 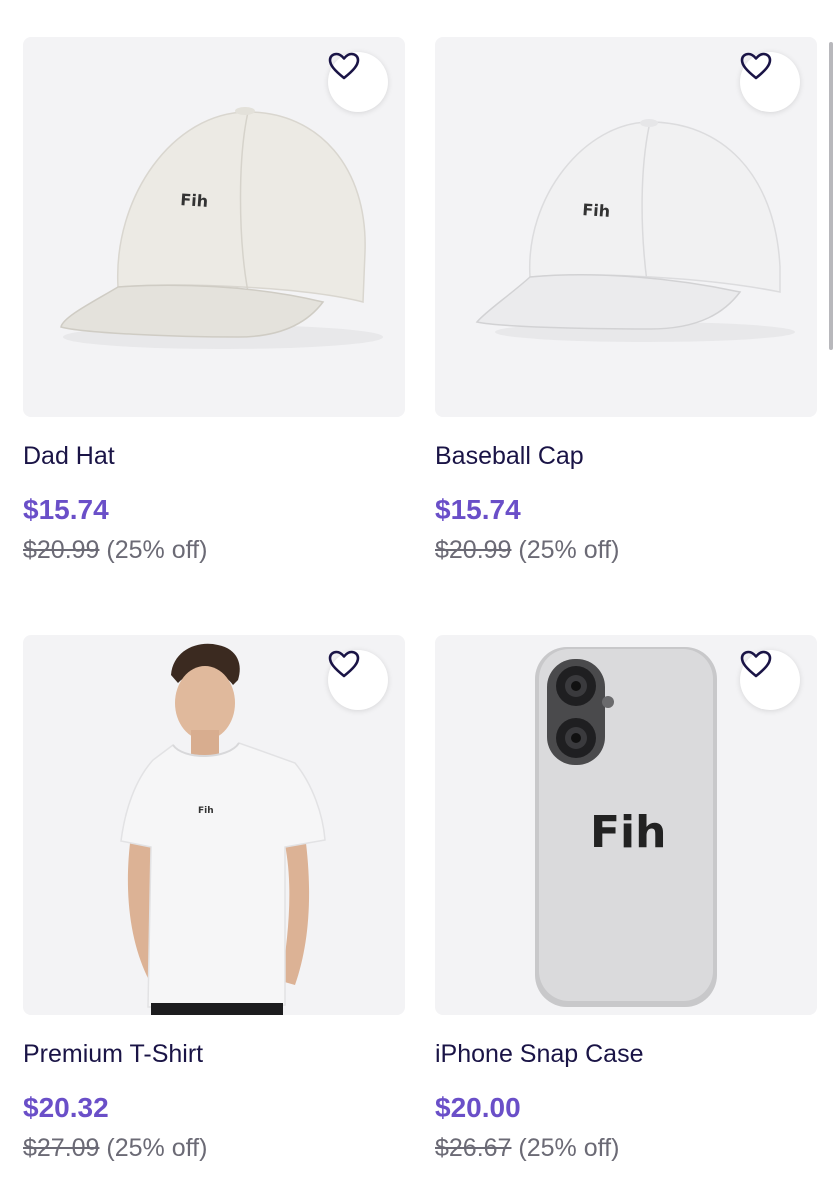 What do you see at coordinates (214, 456) in the screenshot?
I see `product-title: Dad Hat` at bounding box center [214, 456].